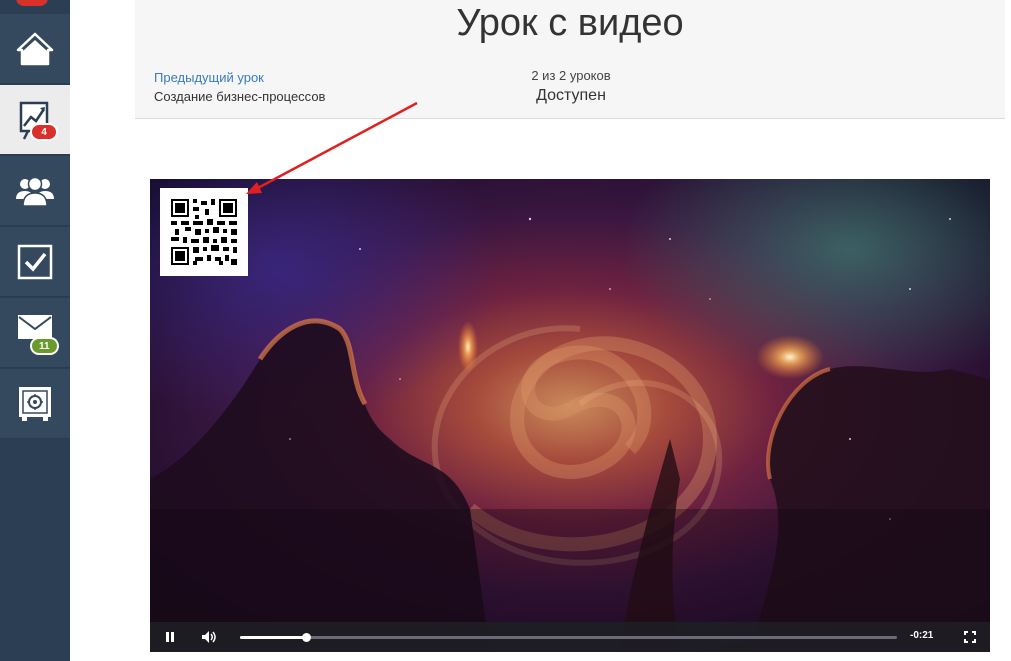  What do you see at coordinates (44, 132) in the screenshot?
I see `courses-badge: 4` at bounding box center [44, 132].